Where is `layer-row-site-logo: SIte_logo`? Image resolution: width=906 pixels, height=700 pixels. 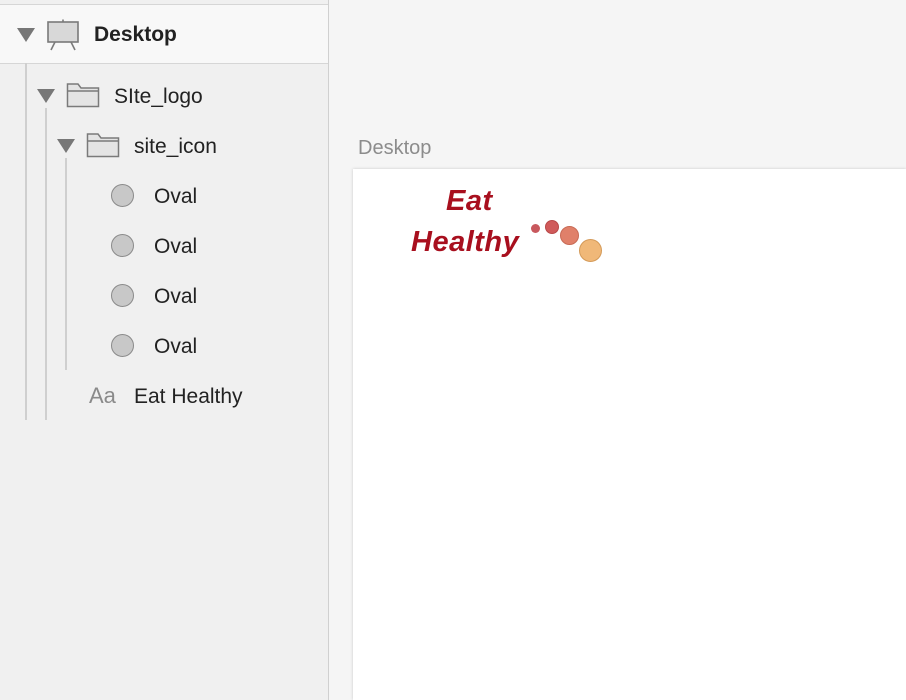 layer-row-site-logo: SIte_logo is located at coordinates (164, 96).